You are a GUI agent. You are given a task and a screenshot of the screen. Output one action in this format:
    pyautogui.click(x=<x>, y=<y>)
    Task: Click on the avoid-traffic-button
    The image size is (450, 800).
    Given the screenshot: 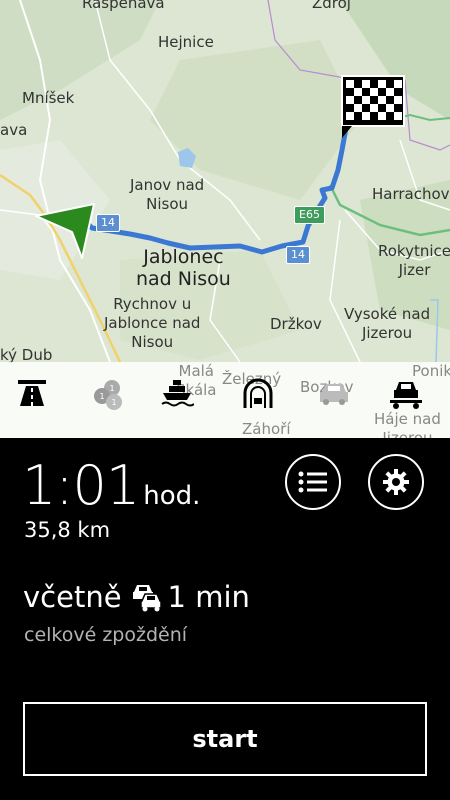 What is the action you would take?
    pyautogui.click(x=338, y=400)
    